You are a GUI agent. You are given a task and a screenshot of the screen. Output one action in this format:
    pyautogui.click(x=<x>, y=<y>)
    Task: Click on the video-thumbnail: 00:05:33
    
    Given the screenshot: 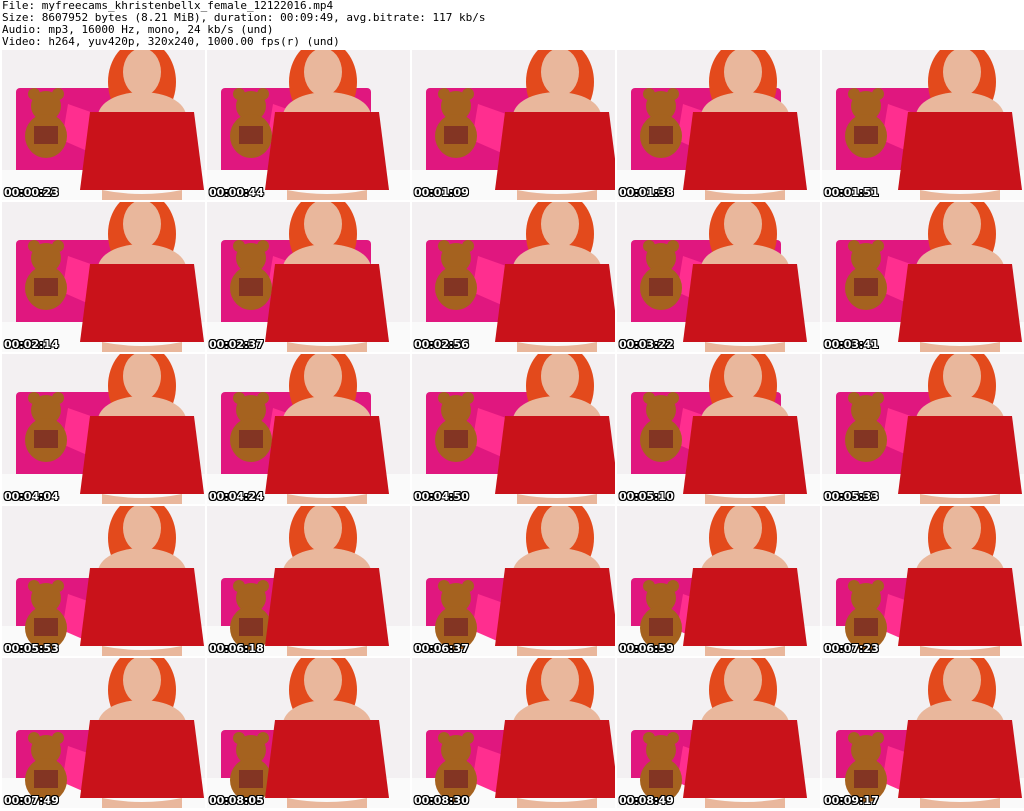 What is the action you would take?
    pyautogui.click(x=923, y=429)
    